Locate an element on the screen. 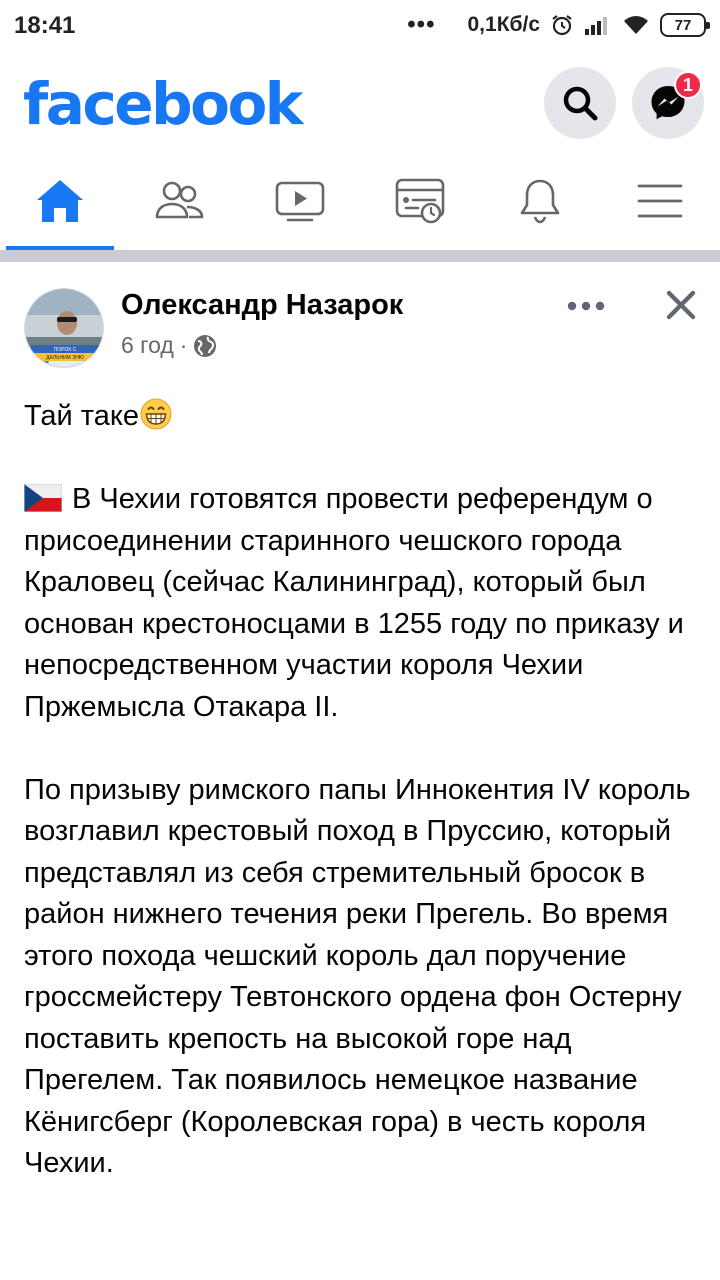 This screenshot has width=720, height=1280. hamburger-icon is located at coordinates (660, 201).